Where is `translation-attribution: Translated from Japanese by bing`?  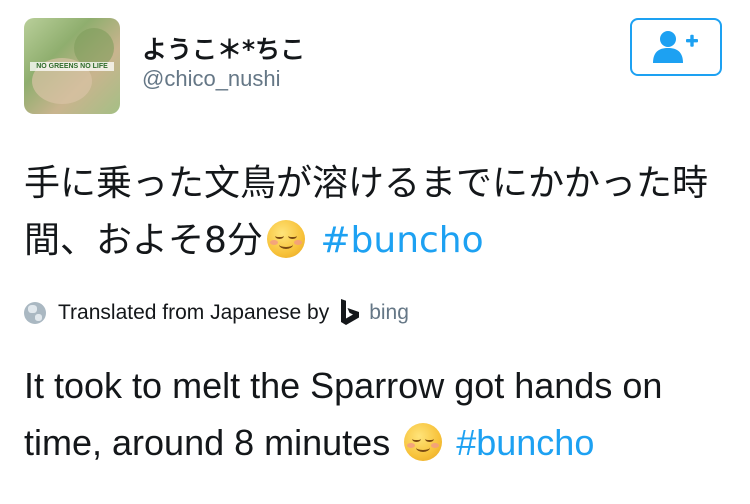
translation-attribution: Translated from Japanese by bing is located at coordinates (216, 313).